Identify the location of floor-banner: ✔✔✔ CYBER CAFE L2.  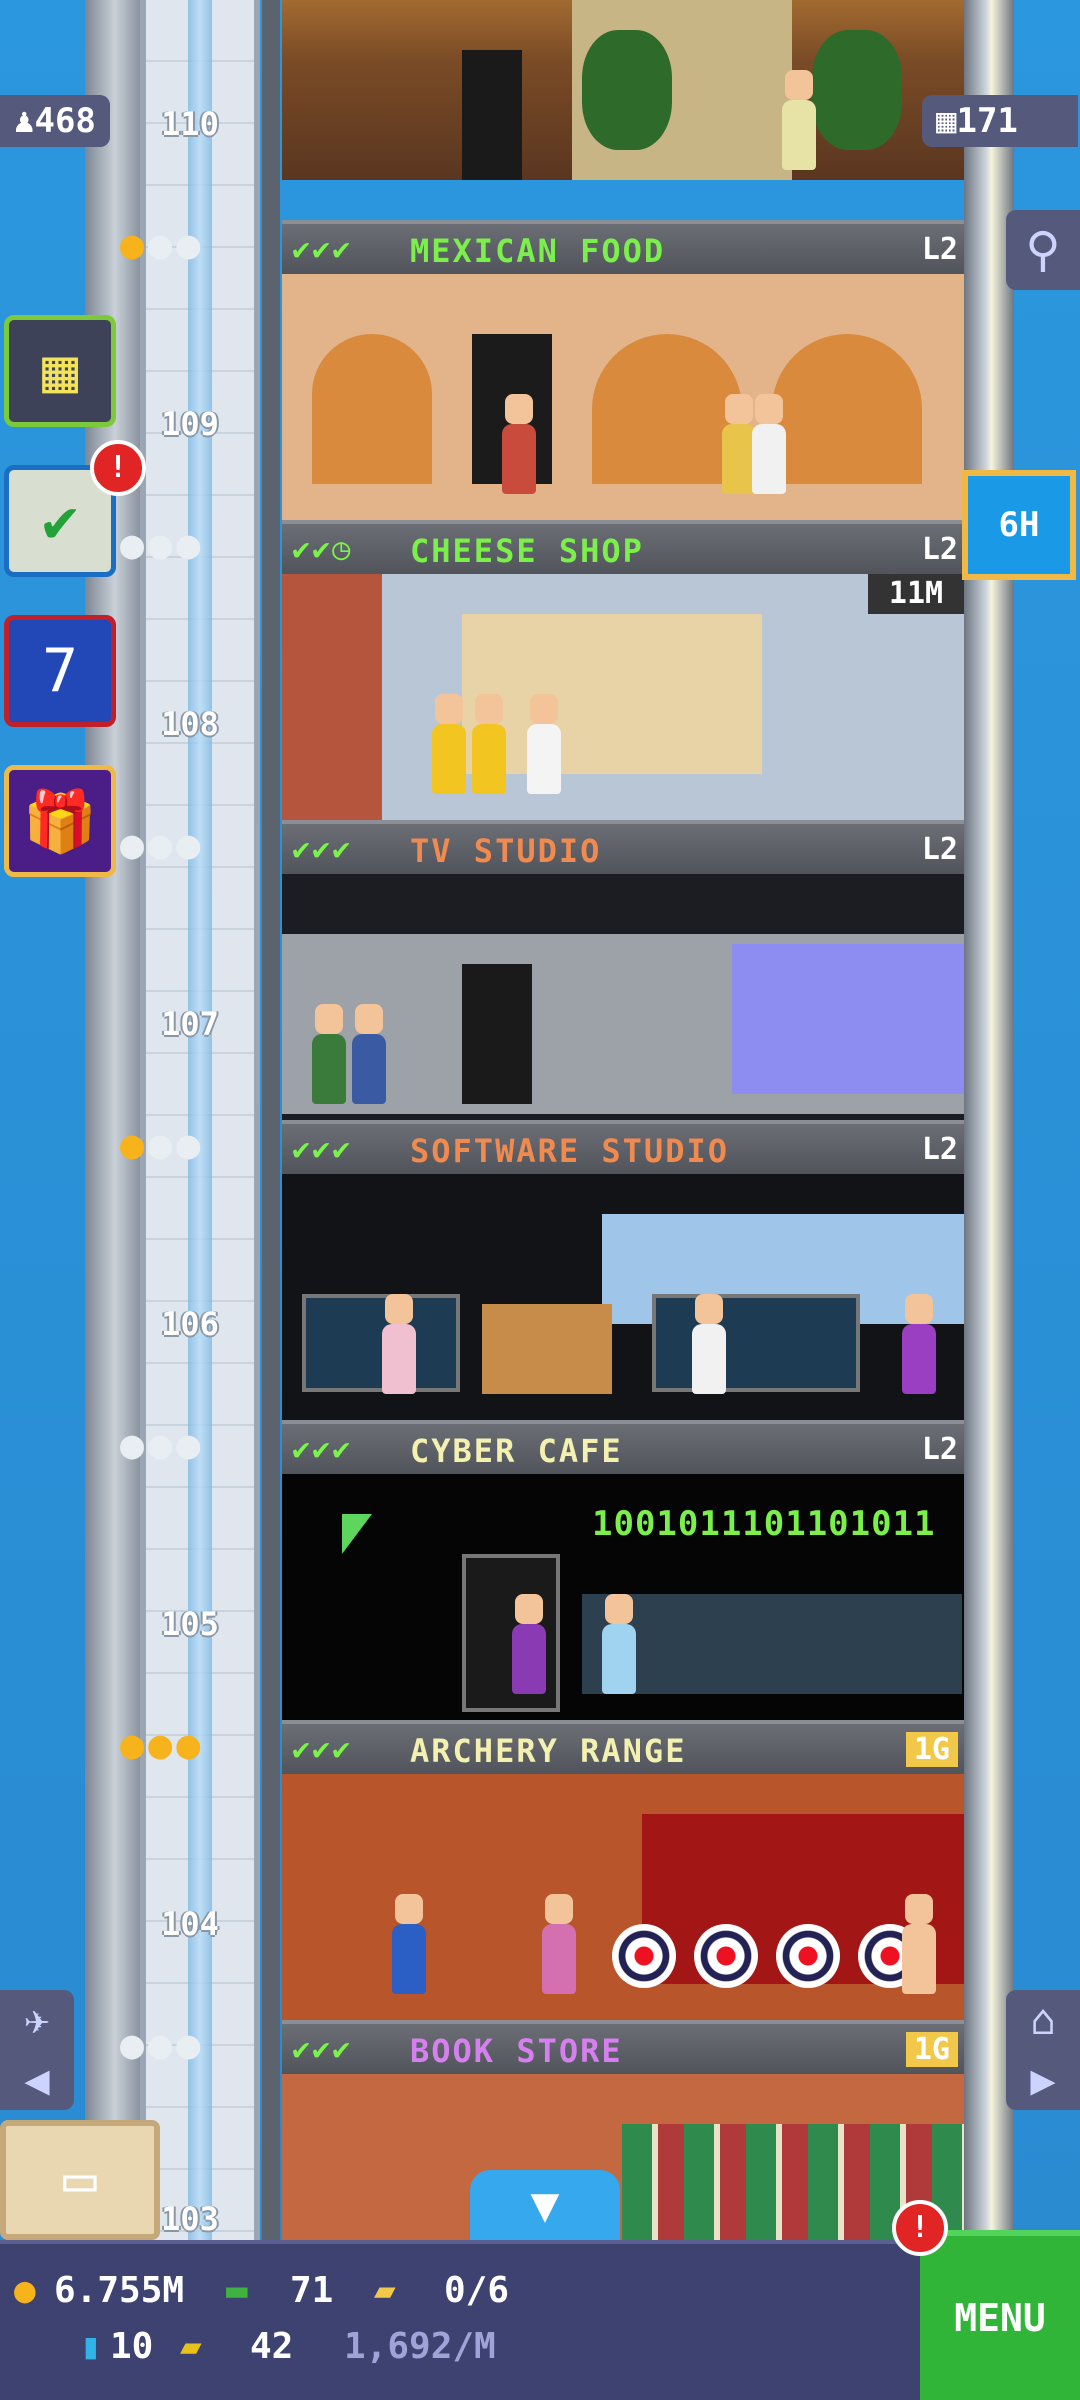
(623, 1447).